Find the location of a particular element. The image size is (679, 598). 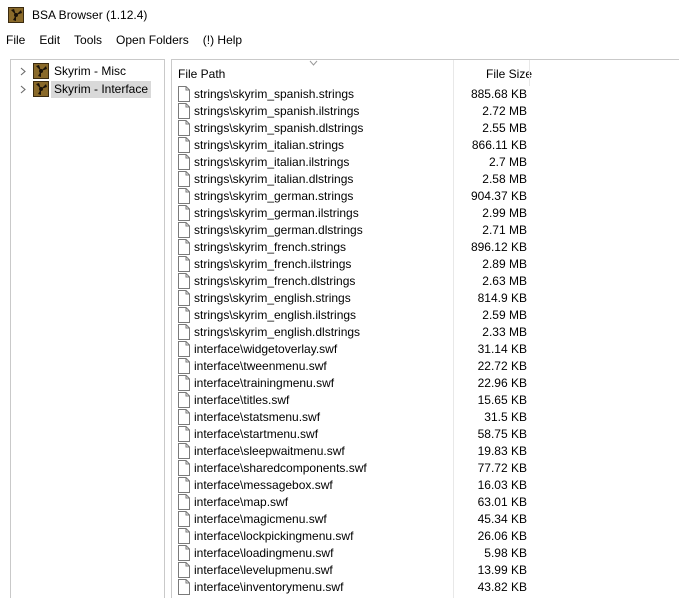

file-size: 45.34 KB is located at coordinates (502, 519).